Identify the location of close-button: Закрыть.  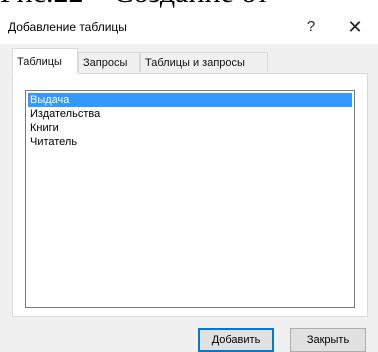
(328, 340).